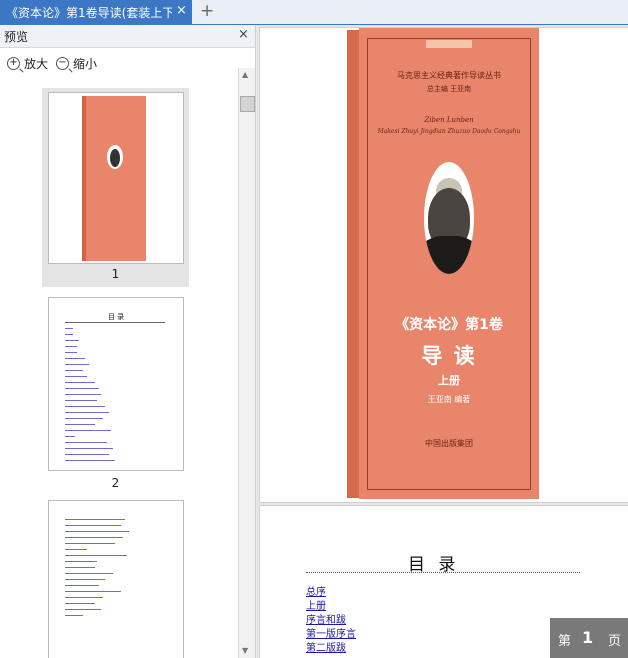  What do you see at coordinates (243, 34) in the screenshot?
I see `preview-close-icon: ×` at bounding box center [243, 34].